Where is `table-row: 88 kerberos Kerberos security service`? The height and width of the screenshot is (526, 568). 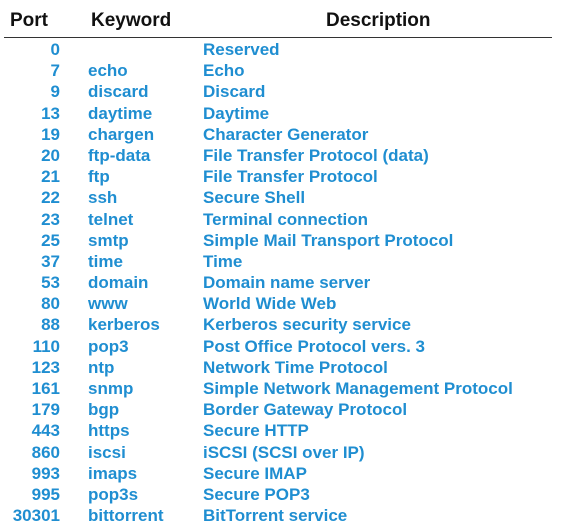 table-row: 88 kerberos Kerberos security service is located at coordinates (284, 324).